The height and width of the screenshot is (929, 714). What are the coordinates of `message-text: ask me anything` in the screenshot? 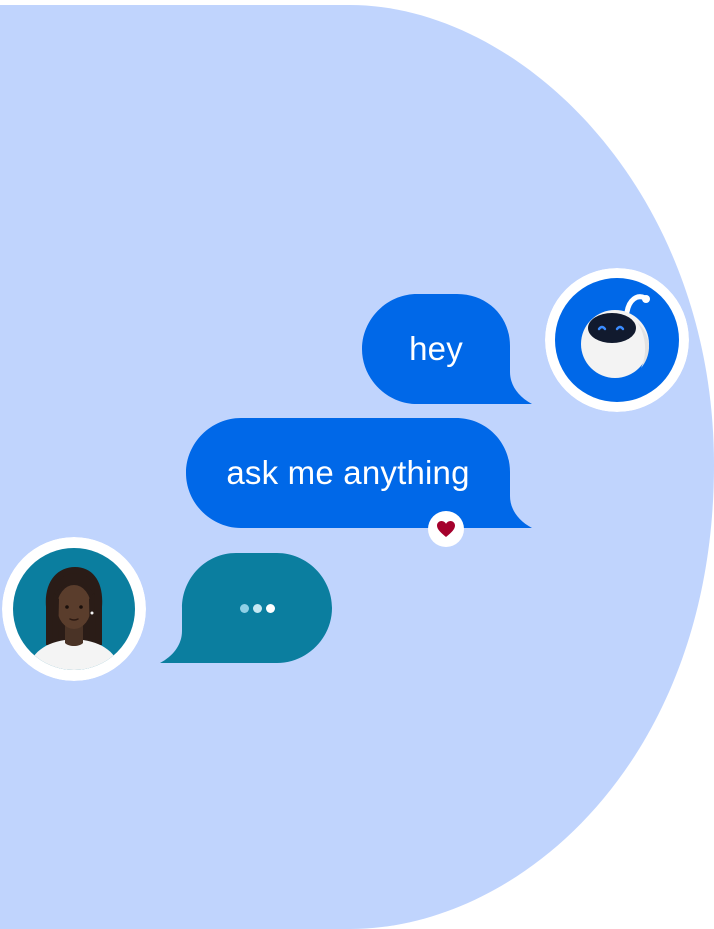 It's located at (348, 472).